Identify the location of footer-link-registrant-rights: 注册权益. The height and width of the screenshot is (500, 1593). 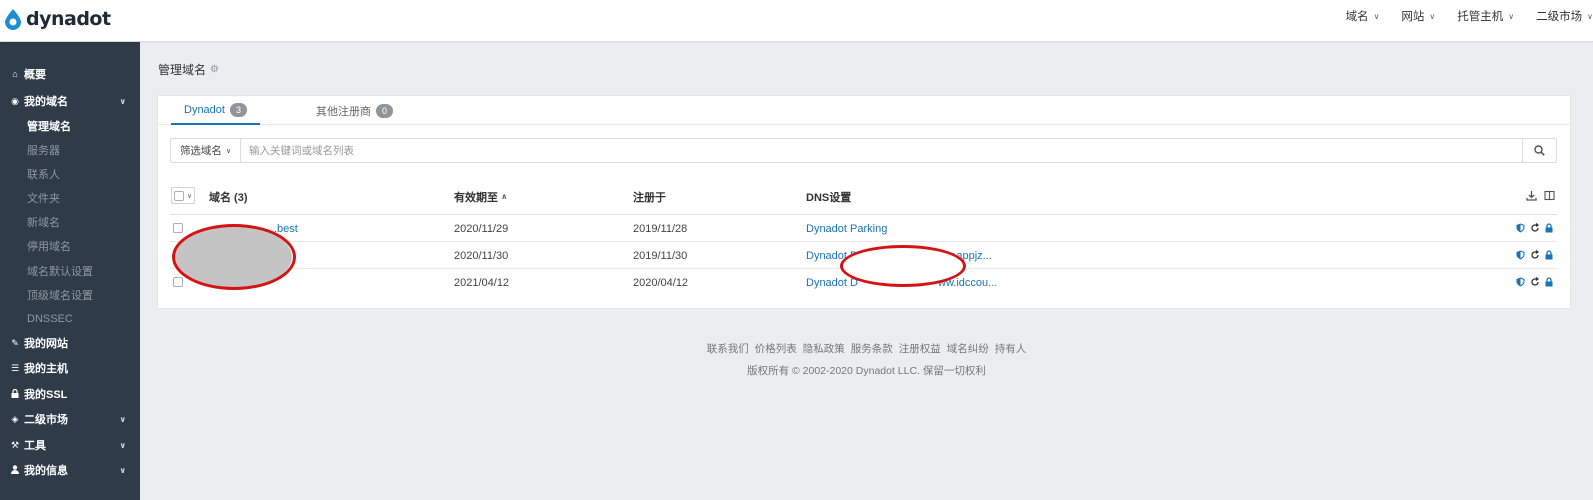
(920, 348).